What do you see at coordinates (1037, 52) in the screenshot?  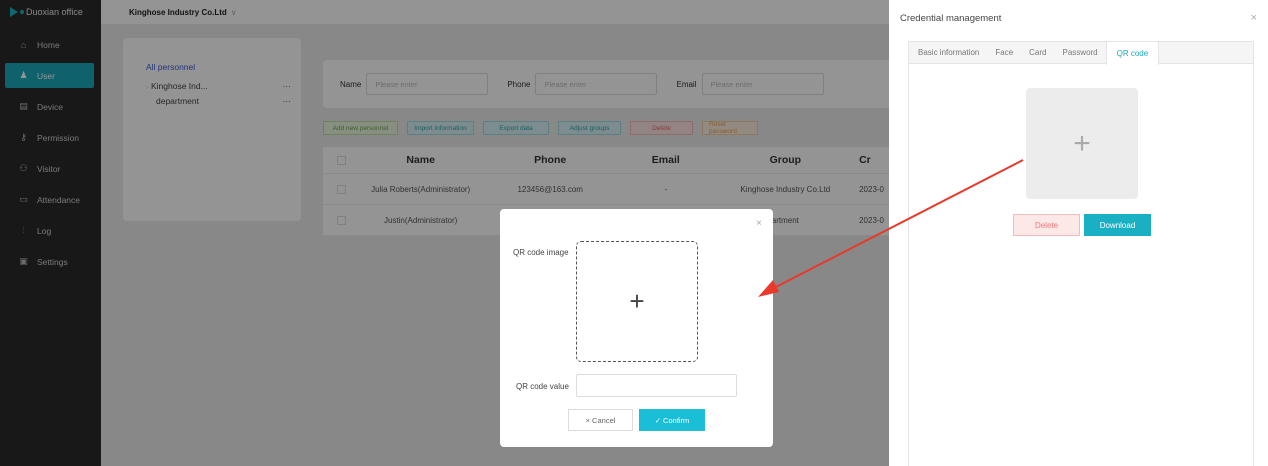 I see `tab-card: Card` at bounding box center [1037, 52].